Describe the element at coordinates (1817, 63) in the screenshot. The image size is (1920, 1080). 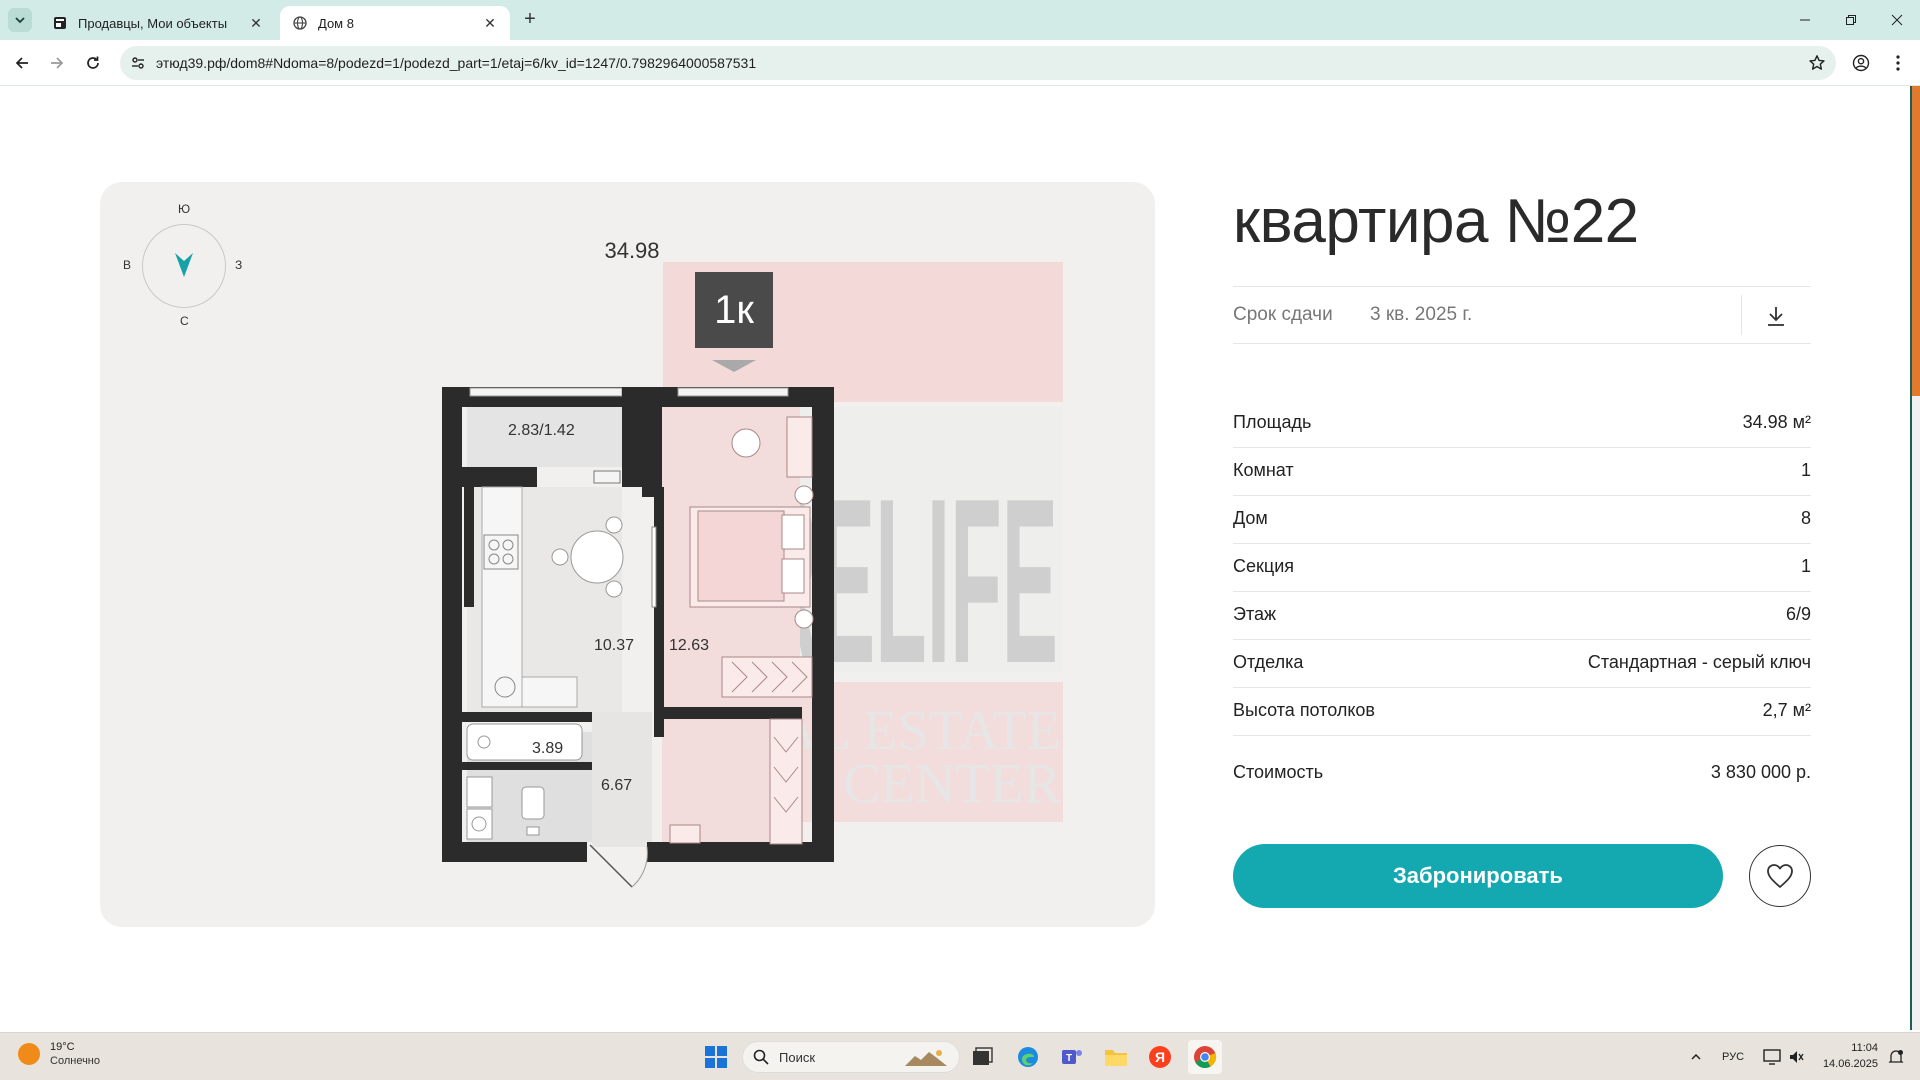
I see `bookmark-star-icon` at that location.